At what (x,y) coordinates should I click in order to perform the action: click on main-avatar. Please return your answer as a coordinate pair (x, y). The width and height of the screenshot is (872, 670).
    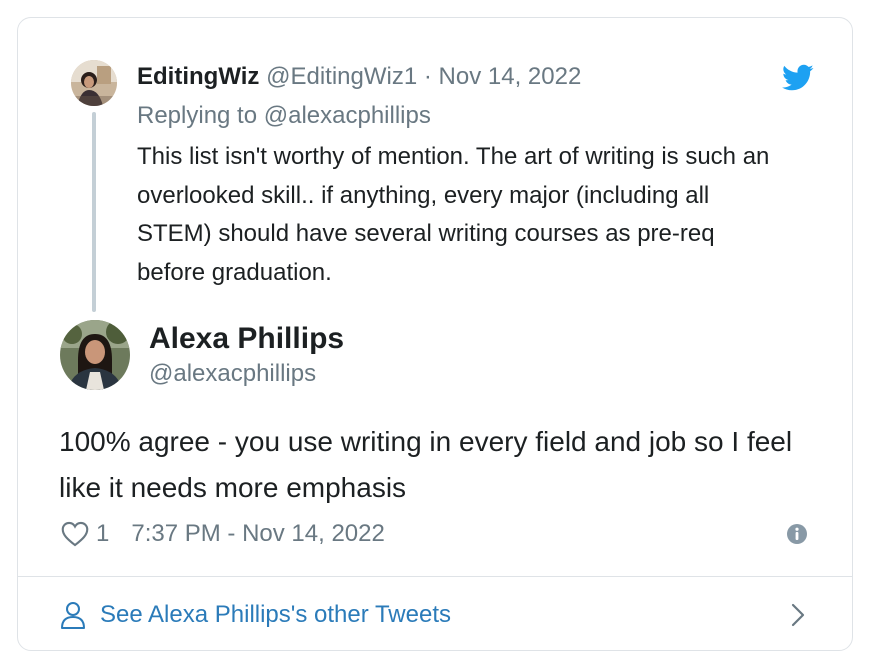
    Looking at the image, I should click on (95, 355).